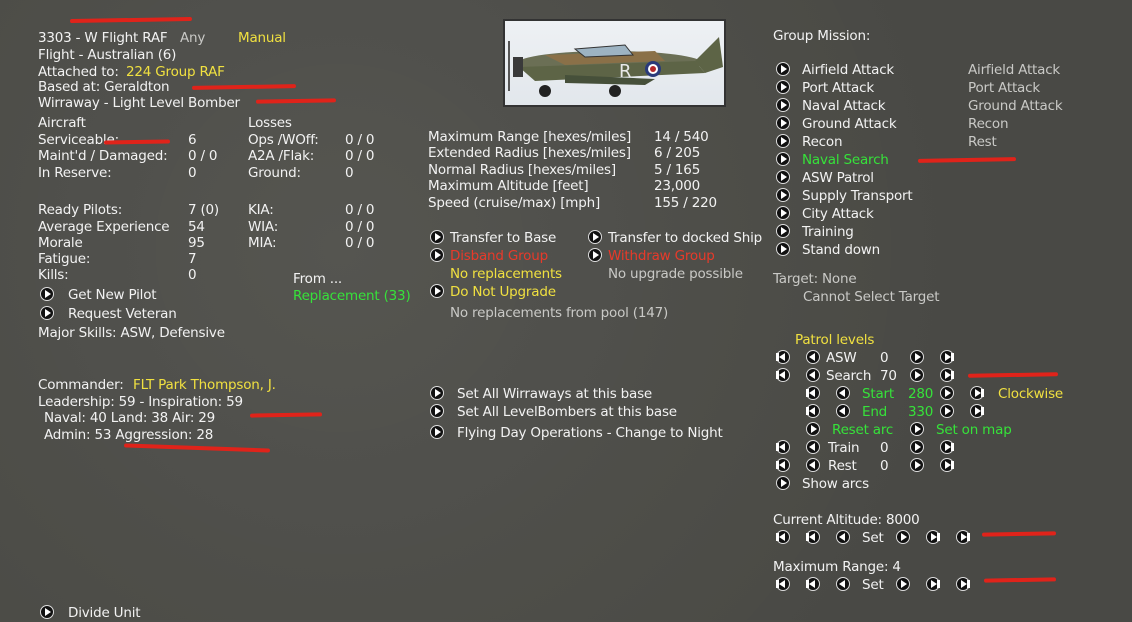 The height and width of the screenshot is (622, 1132). What do you see at coordinates (974, 430) in the screenshot?
I see `set-on-map-button: Set on map` at bounding box center [974, 430].